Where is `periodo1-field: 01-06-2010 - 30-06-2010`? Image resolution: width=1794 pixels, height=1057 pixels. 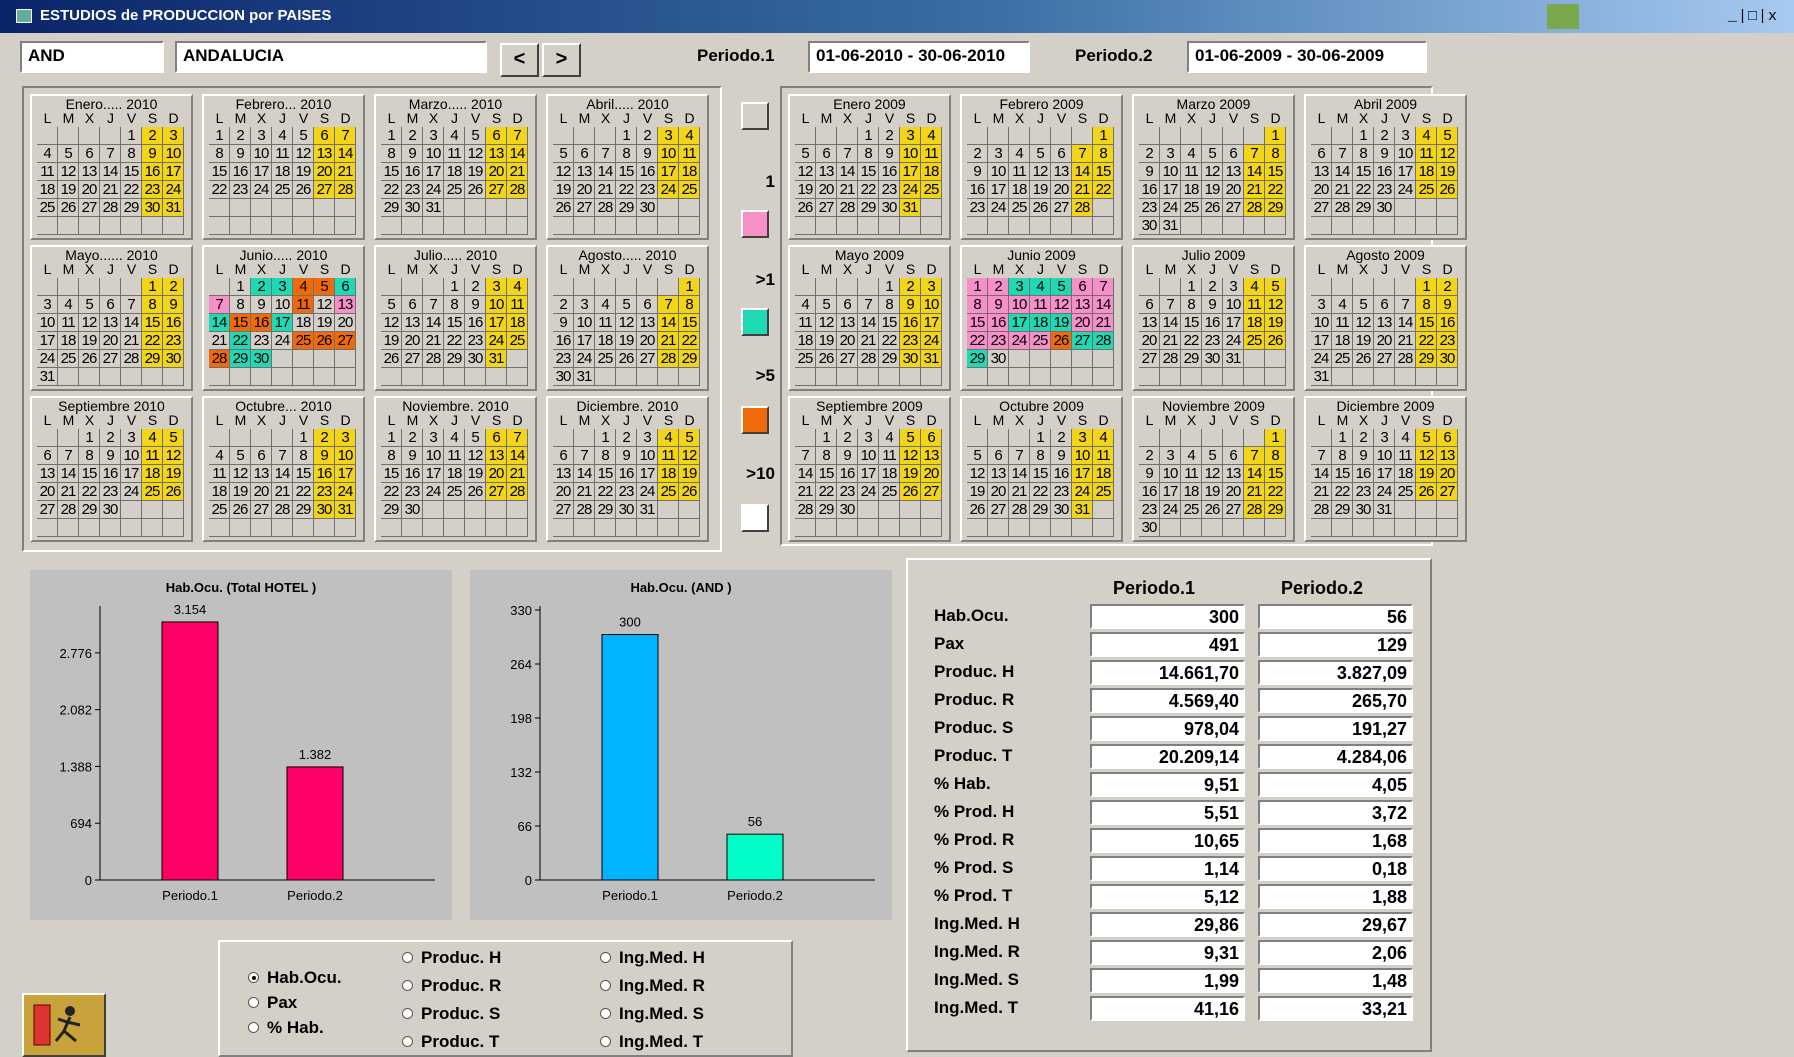
periodo1-field: 01-06-2010 - 30-06-2010 is located at coordinates (919, 57).